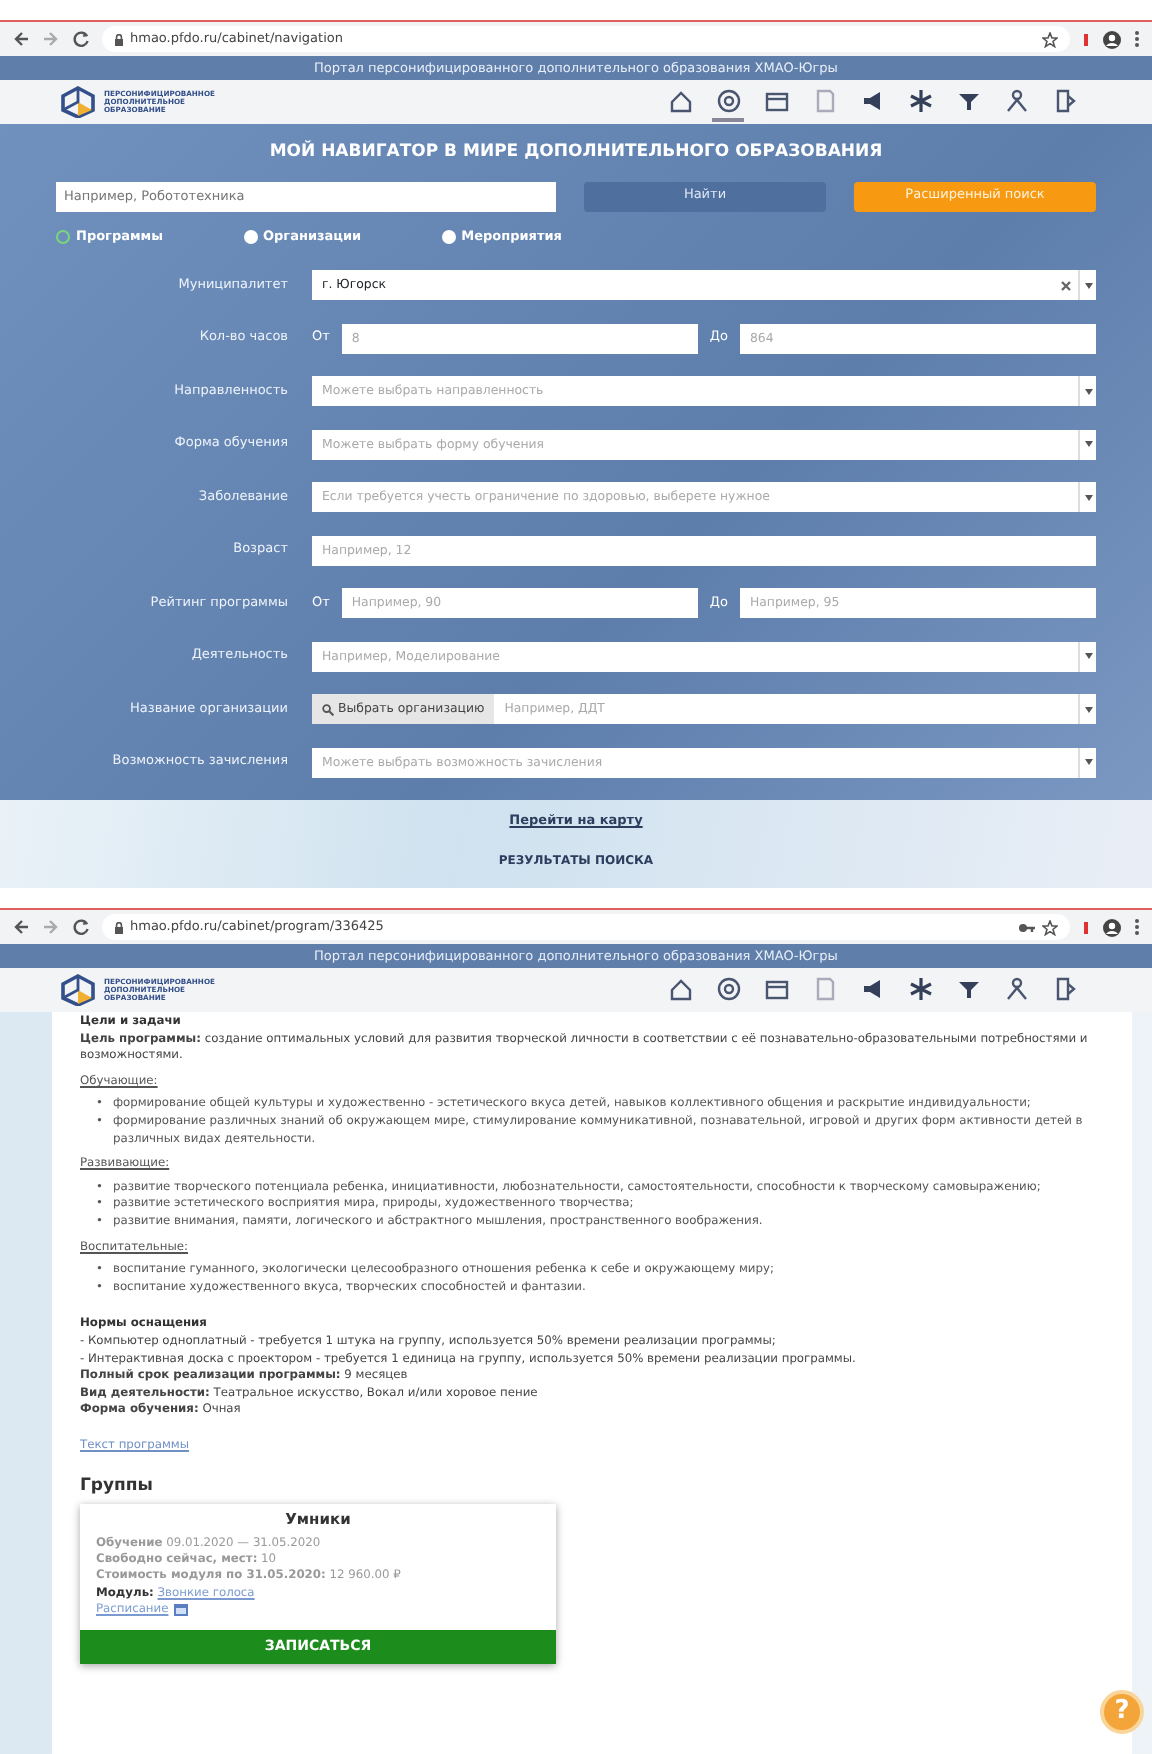  I want to click on calendar-icon, so click(181, 1610).